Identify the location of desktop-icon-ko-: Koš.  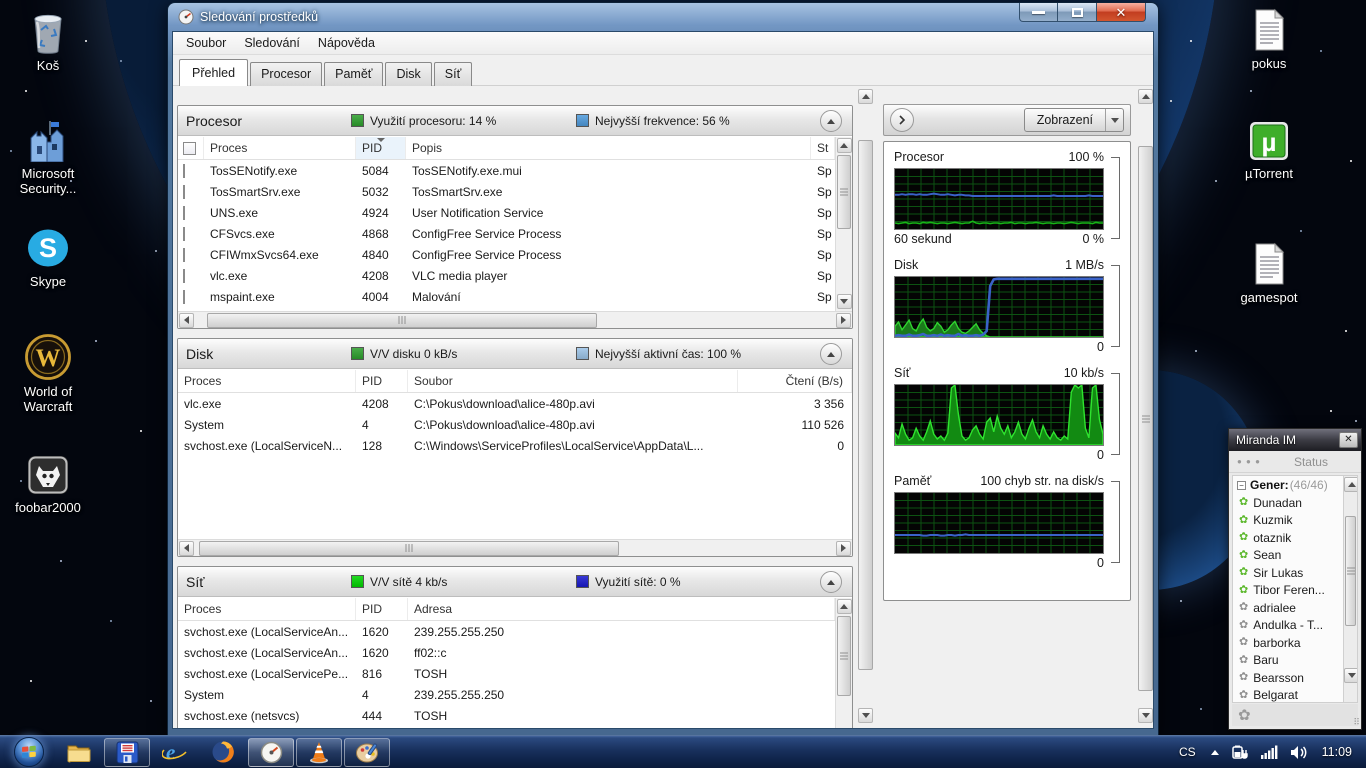
(48, 40).